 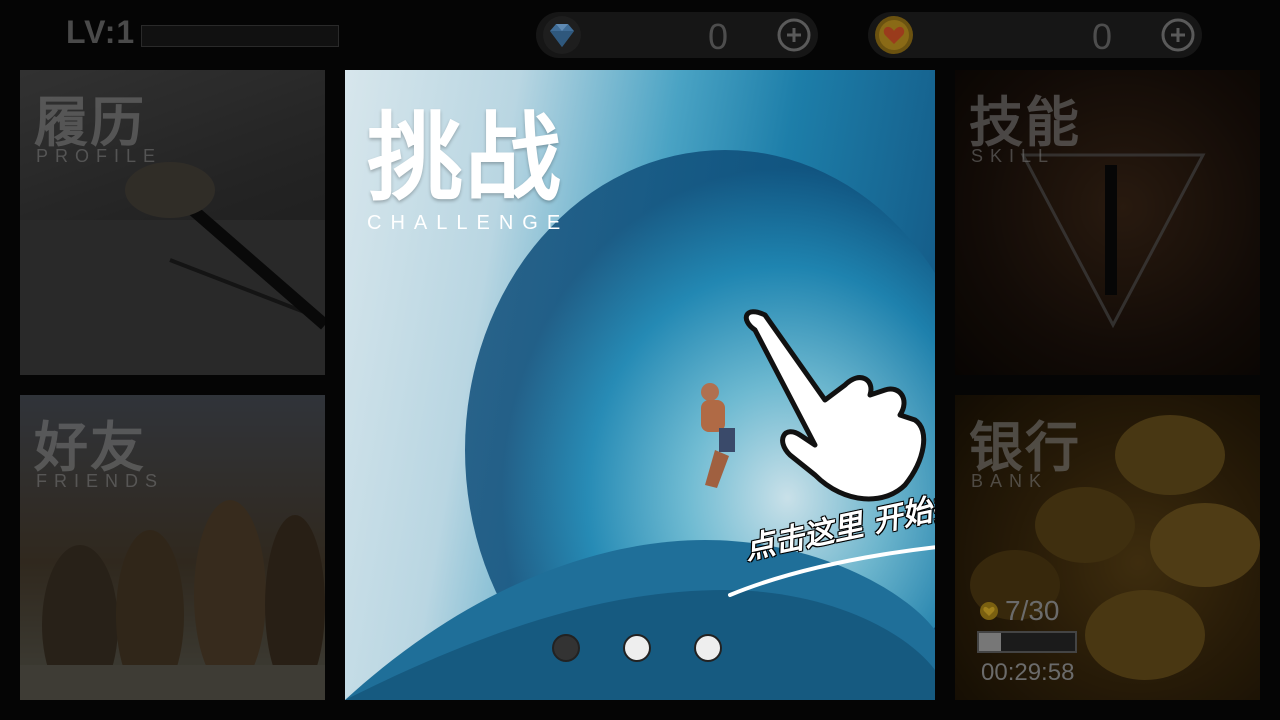 What do you see at coordinates (465, 158) in the screenshot?
I see `challenge-title: 挑战` at bounding box center [465, 158].